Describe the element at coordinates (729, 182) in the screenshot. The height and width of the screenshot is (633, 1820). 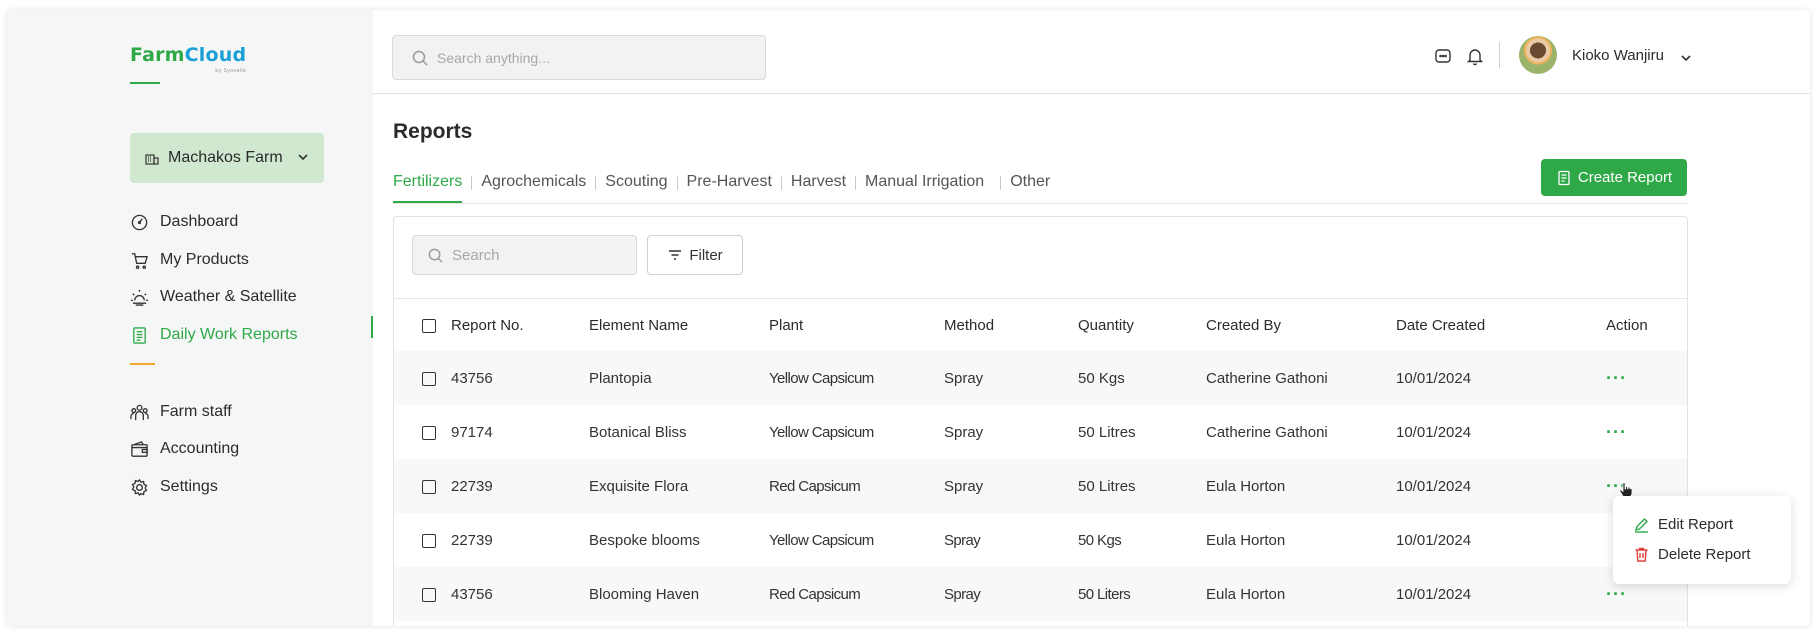
I see `tab-pre-harvest: Pre-Harvest` at that location.